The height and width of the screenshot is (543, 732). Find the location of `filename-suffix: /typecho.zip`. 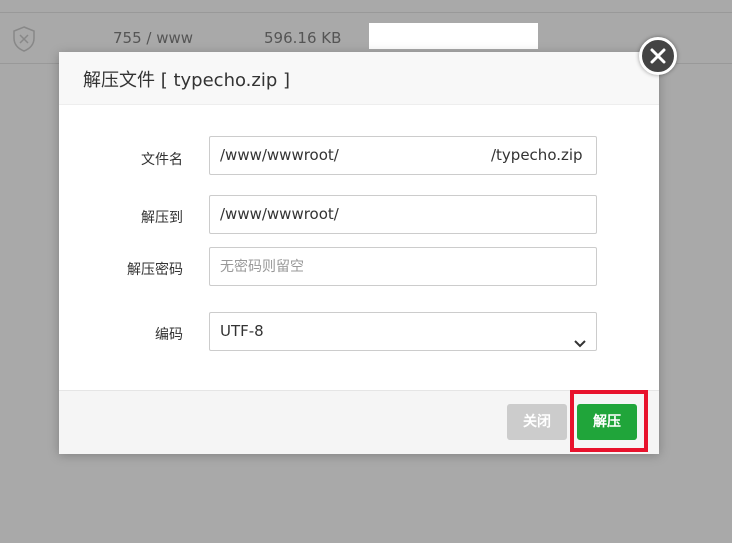

filename-suffix: /typecho.zip is located at coordinates (537, 155).